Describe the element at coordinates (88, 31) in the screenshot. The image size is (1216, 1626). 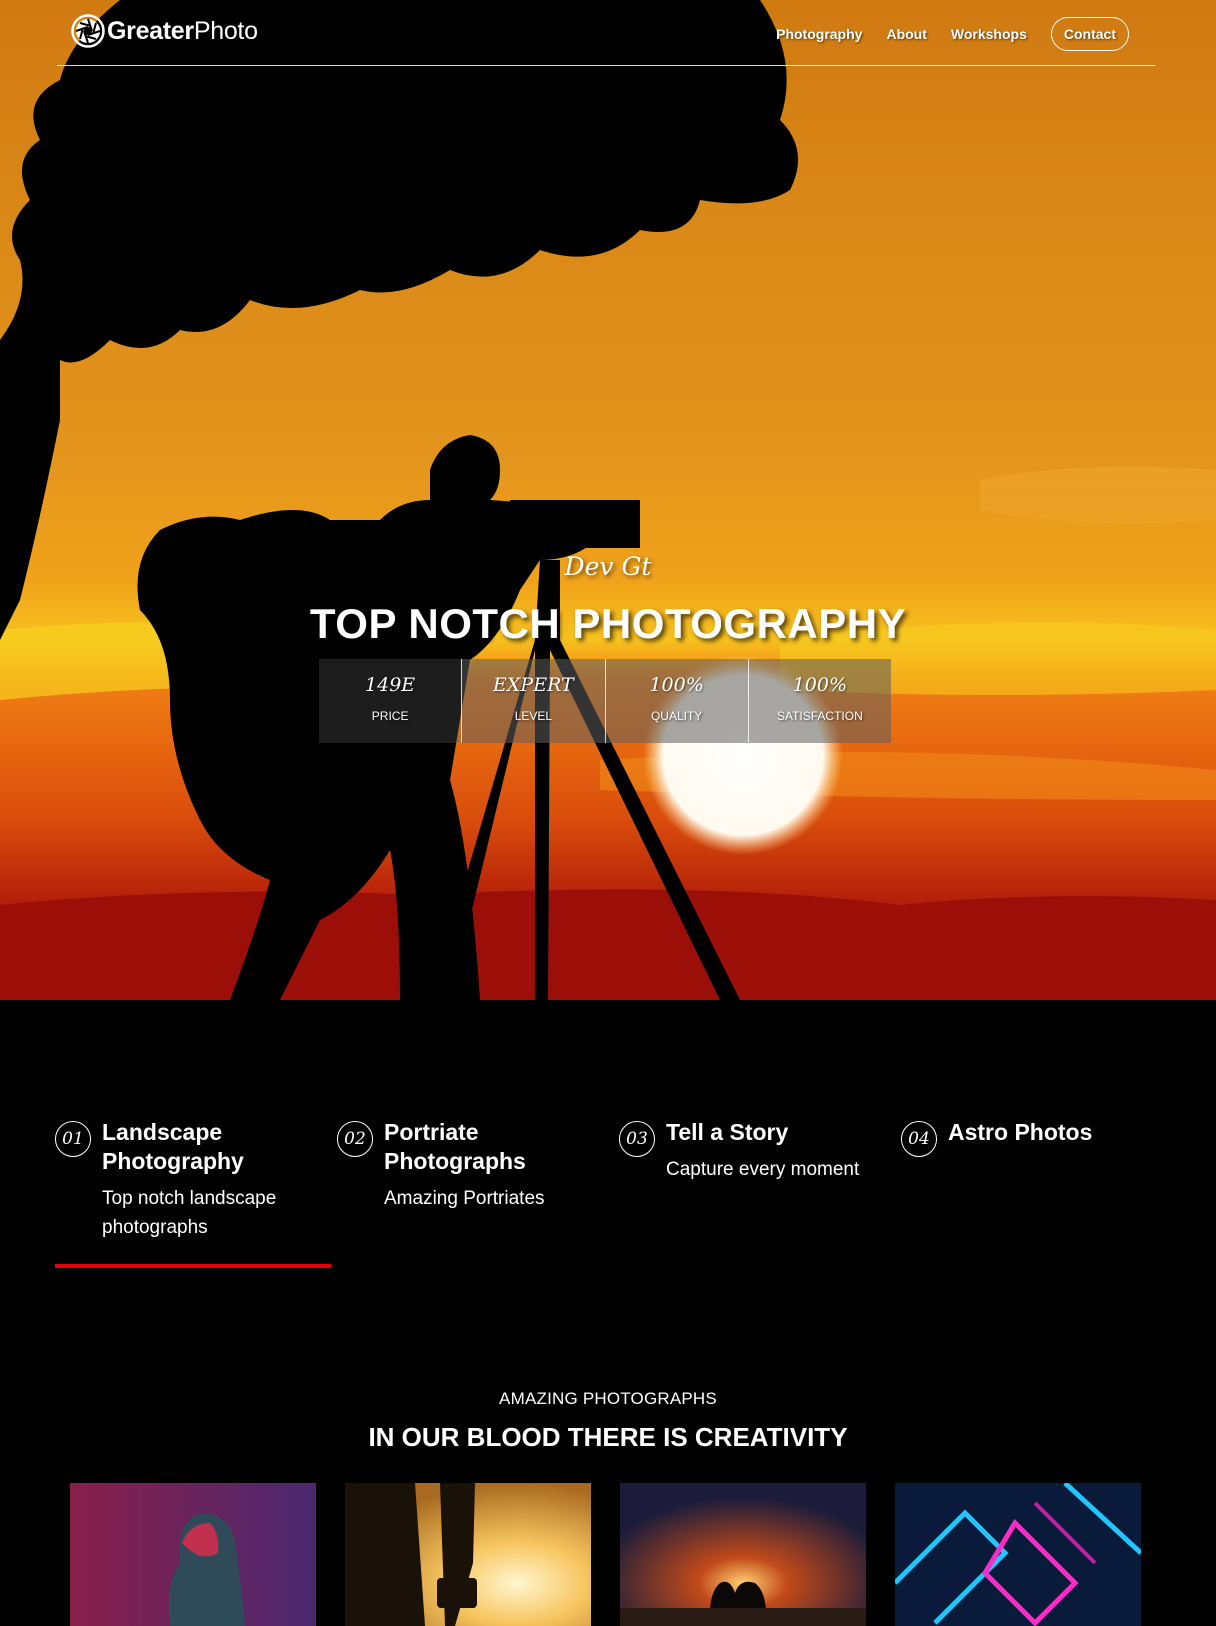
I see `aperture-icon` at that location.